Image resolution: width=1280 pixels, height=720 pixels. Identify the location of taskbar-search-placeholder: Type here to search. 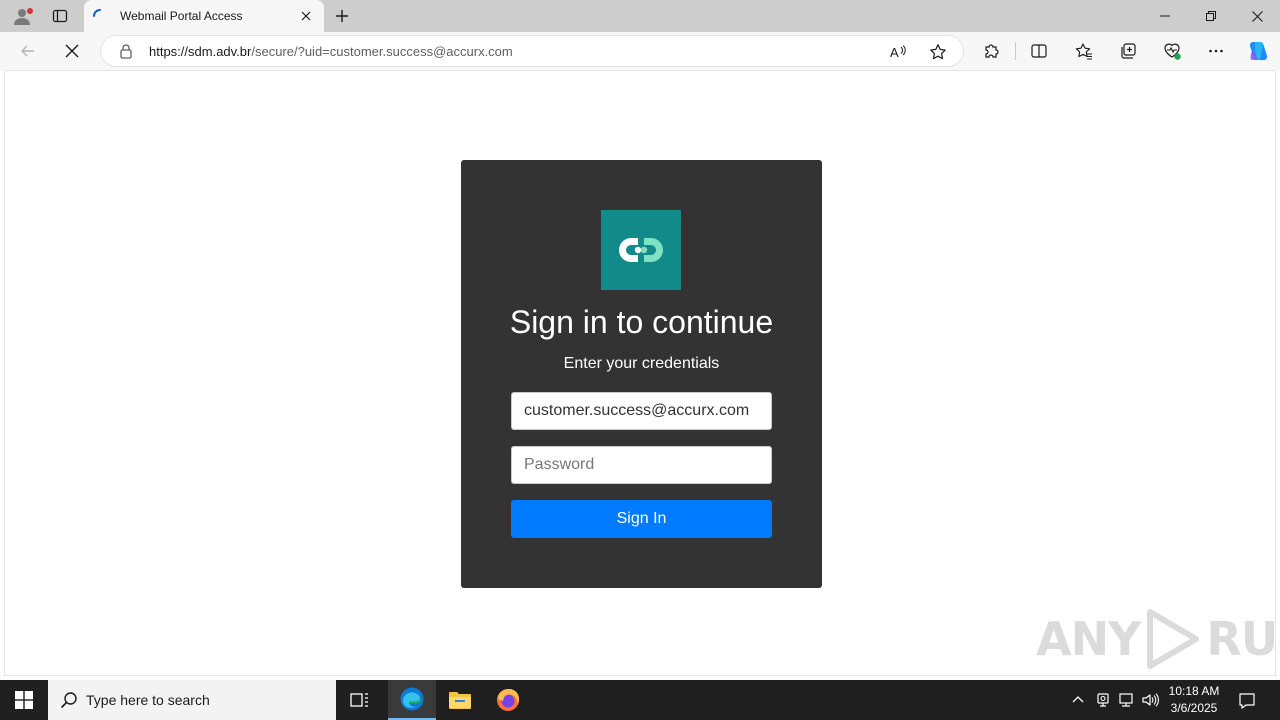
(148, 700).